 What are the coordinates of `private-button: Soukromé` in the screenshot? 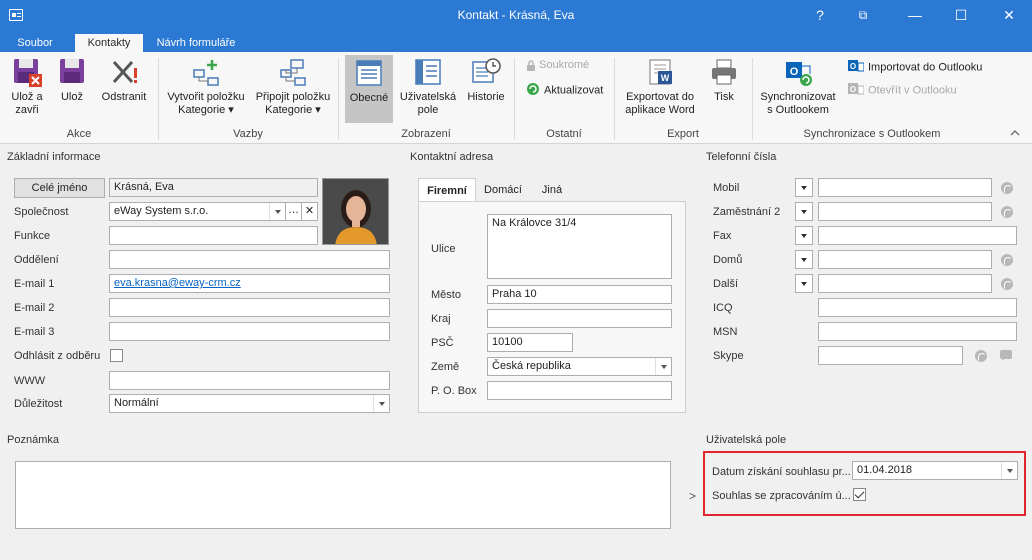 It's located at (557, 65).